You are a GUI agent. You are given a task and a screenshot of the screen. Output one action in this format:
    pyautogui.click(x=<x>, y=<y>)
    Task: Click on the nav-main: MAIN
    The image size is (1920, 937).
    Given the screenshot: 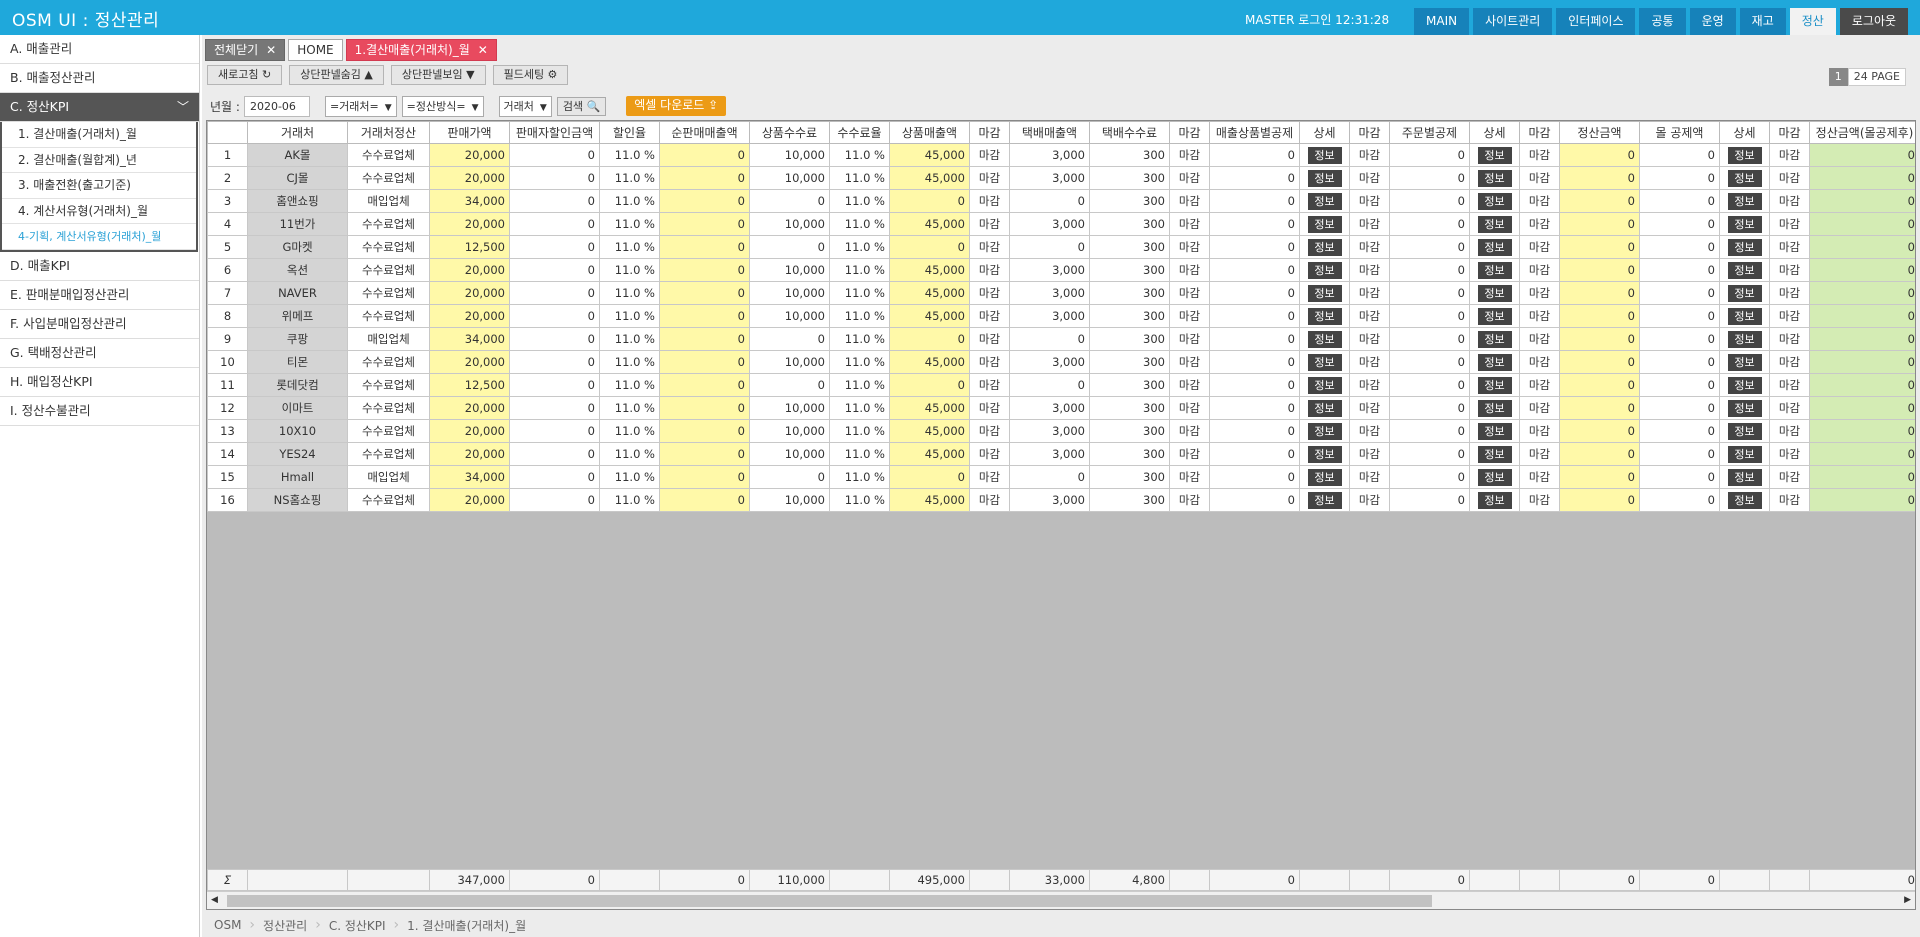 What is the action you would take?
    pyautogui.click(x=1442, y=21)
    